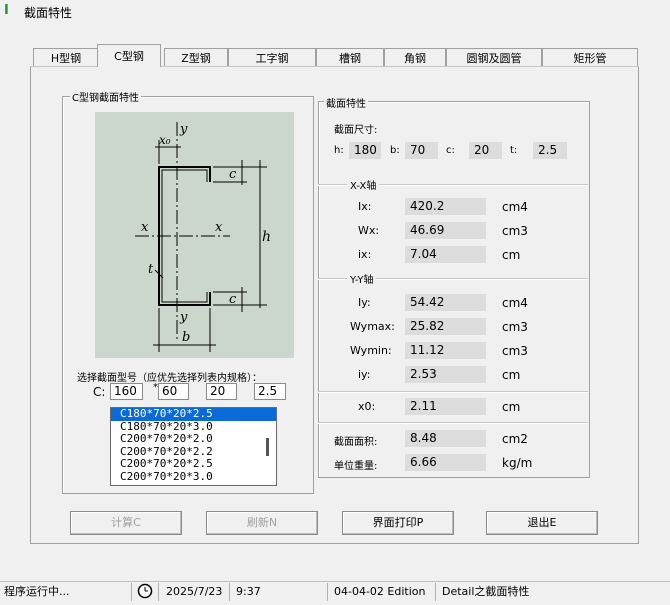 Image resolution: width=670 pixels, height=605 pixels. Describe the element at coordinates (356, 130) in the screenshot. I see `dims-label: 截面尺寸:` at that location.